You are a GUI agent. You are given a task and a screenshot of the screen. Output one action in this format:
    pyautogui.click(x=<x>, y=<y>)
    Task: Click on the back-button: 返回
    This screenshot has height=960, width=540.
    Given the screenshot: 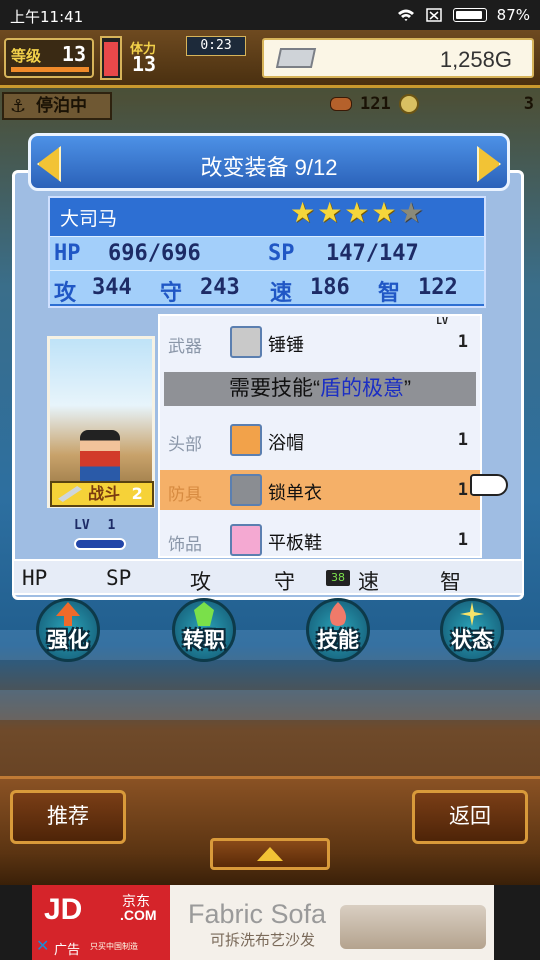 What is the action you would take?
    pyautogui.click(x=470, y=817)
    